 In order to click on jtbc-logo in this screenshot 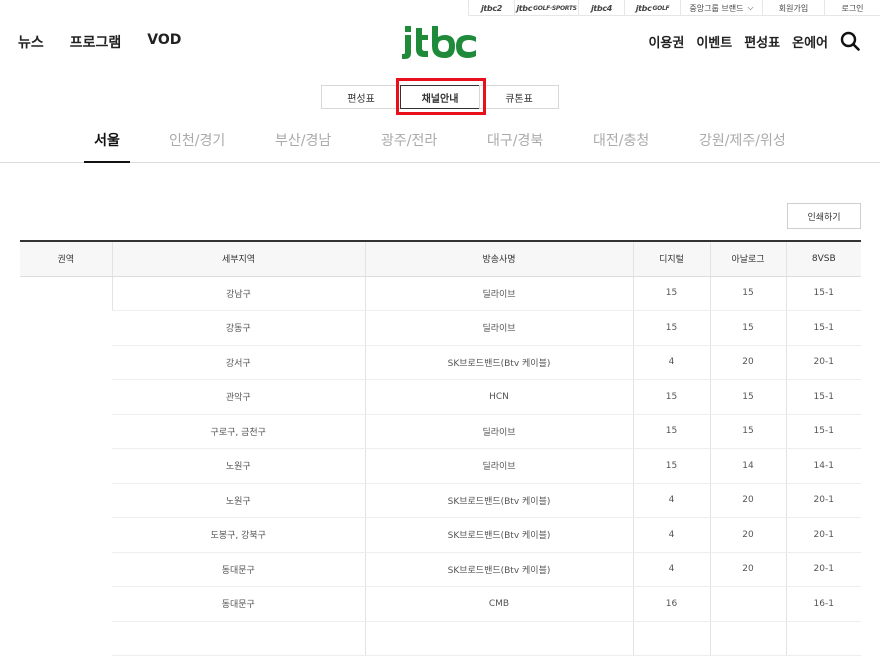, I will do `click(440, 41)`.